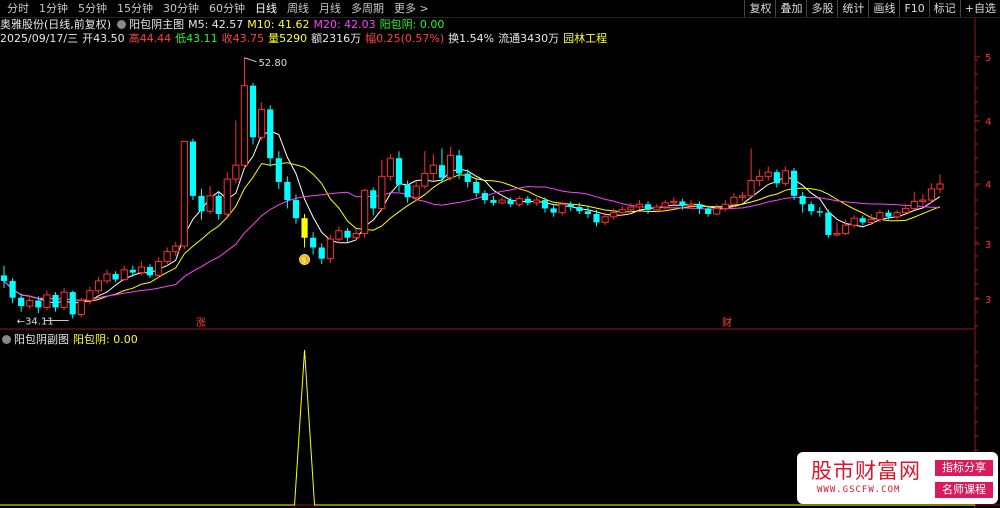 The width and height of the screenshot is (1000, 508). I want to click on axis-tick-label: 5, so click(988, 58).